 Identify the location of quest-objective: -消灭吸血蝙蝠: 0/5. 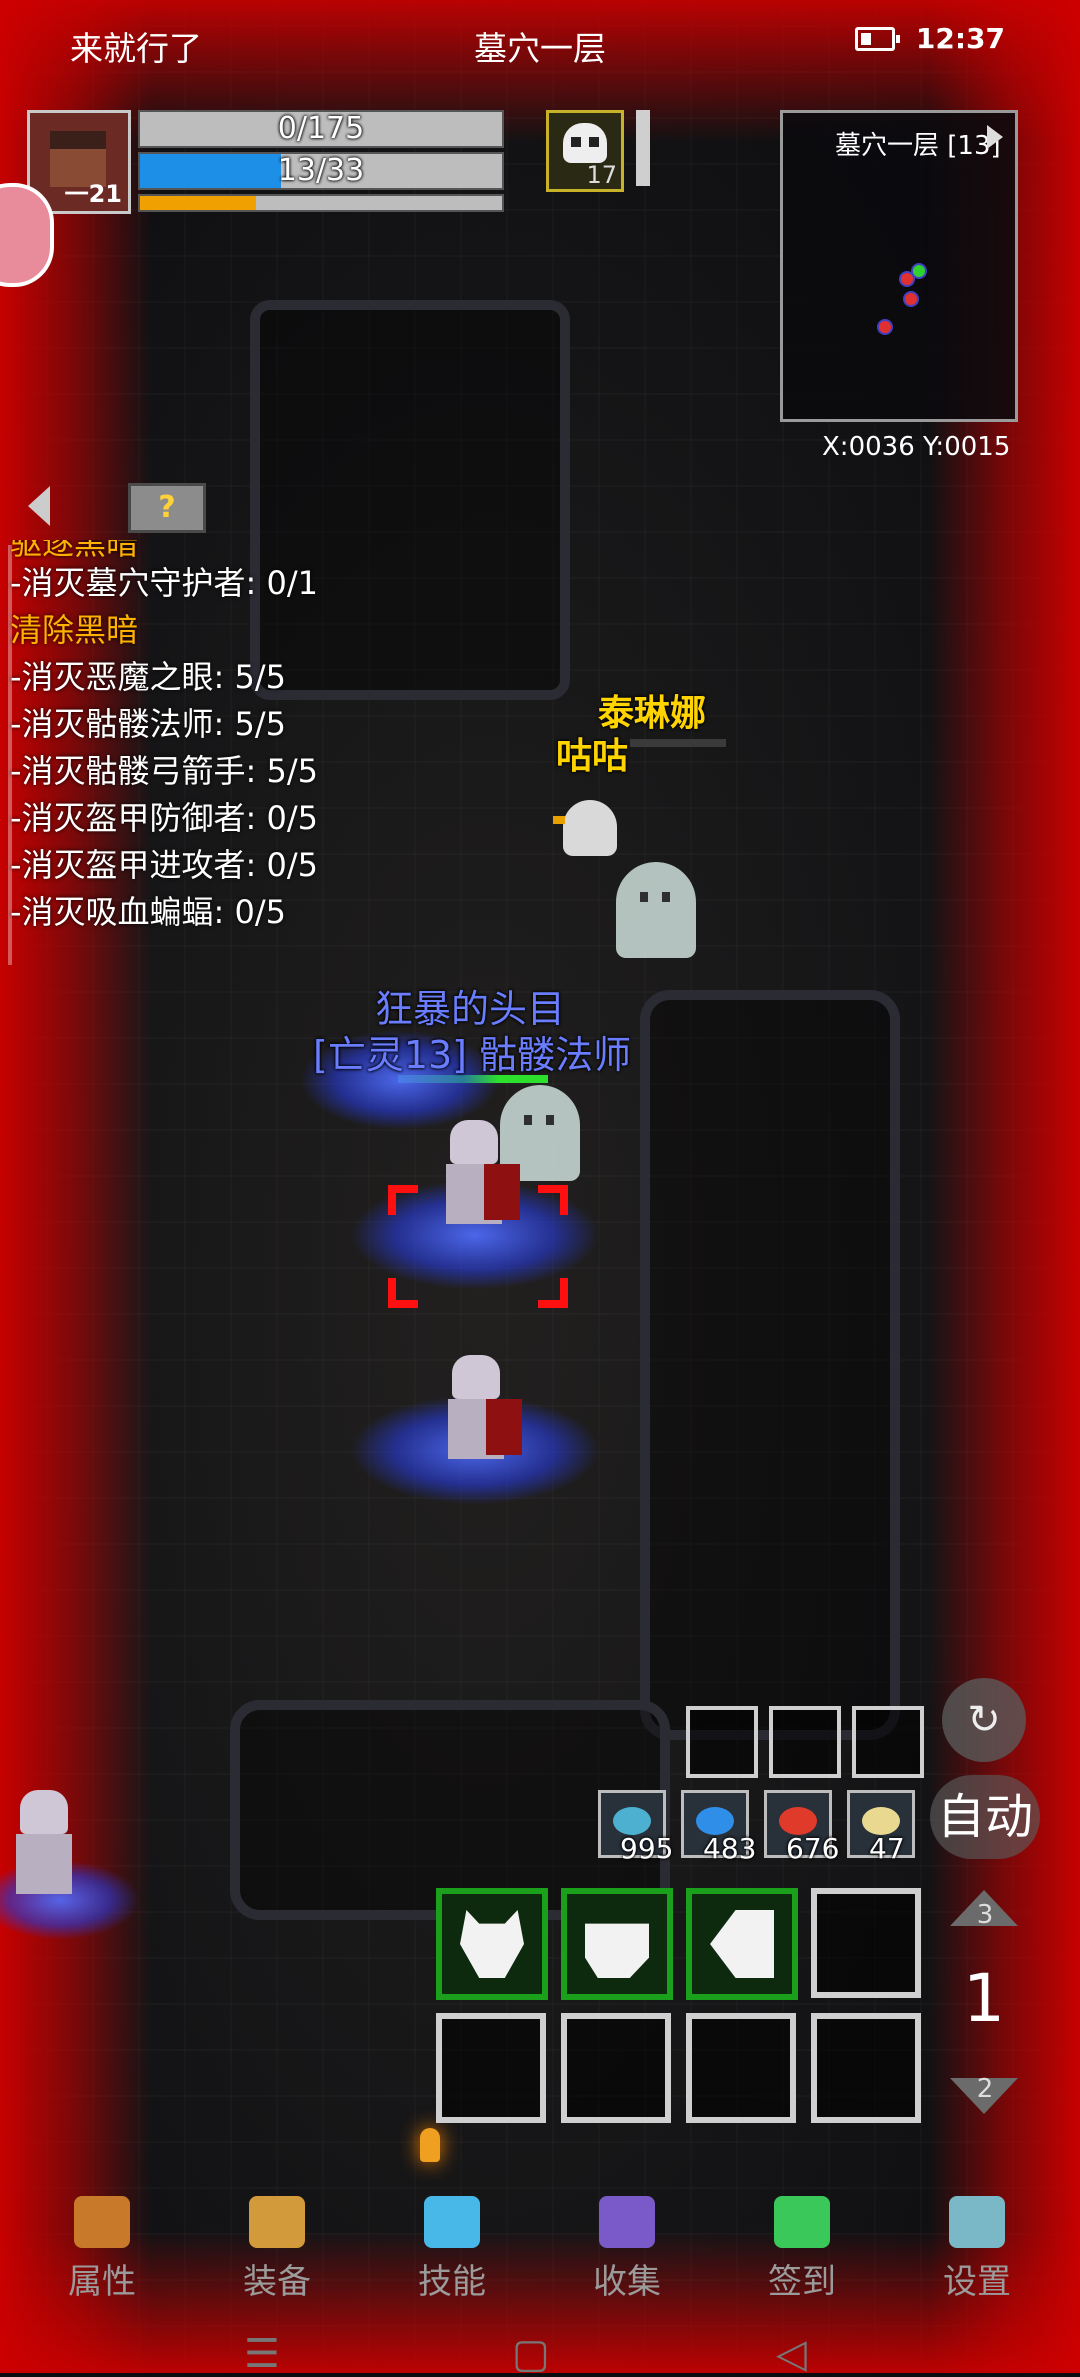
(148, 912).